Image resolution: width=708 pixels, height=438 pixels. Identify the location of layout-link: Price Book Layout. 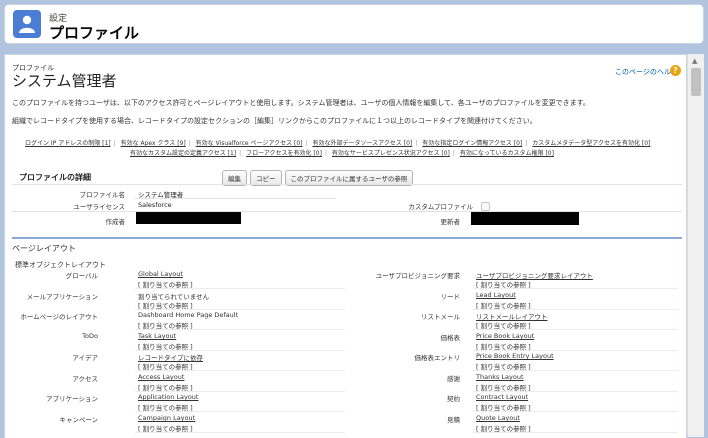
(505, 336).